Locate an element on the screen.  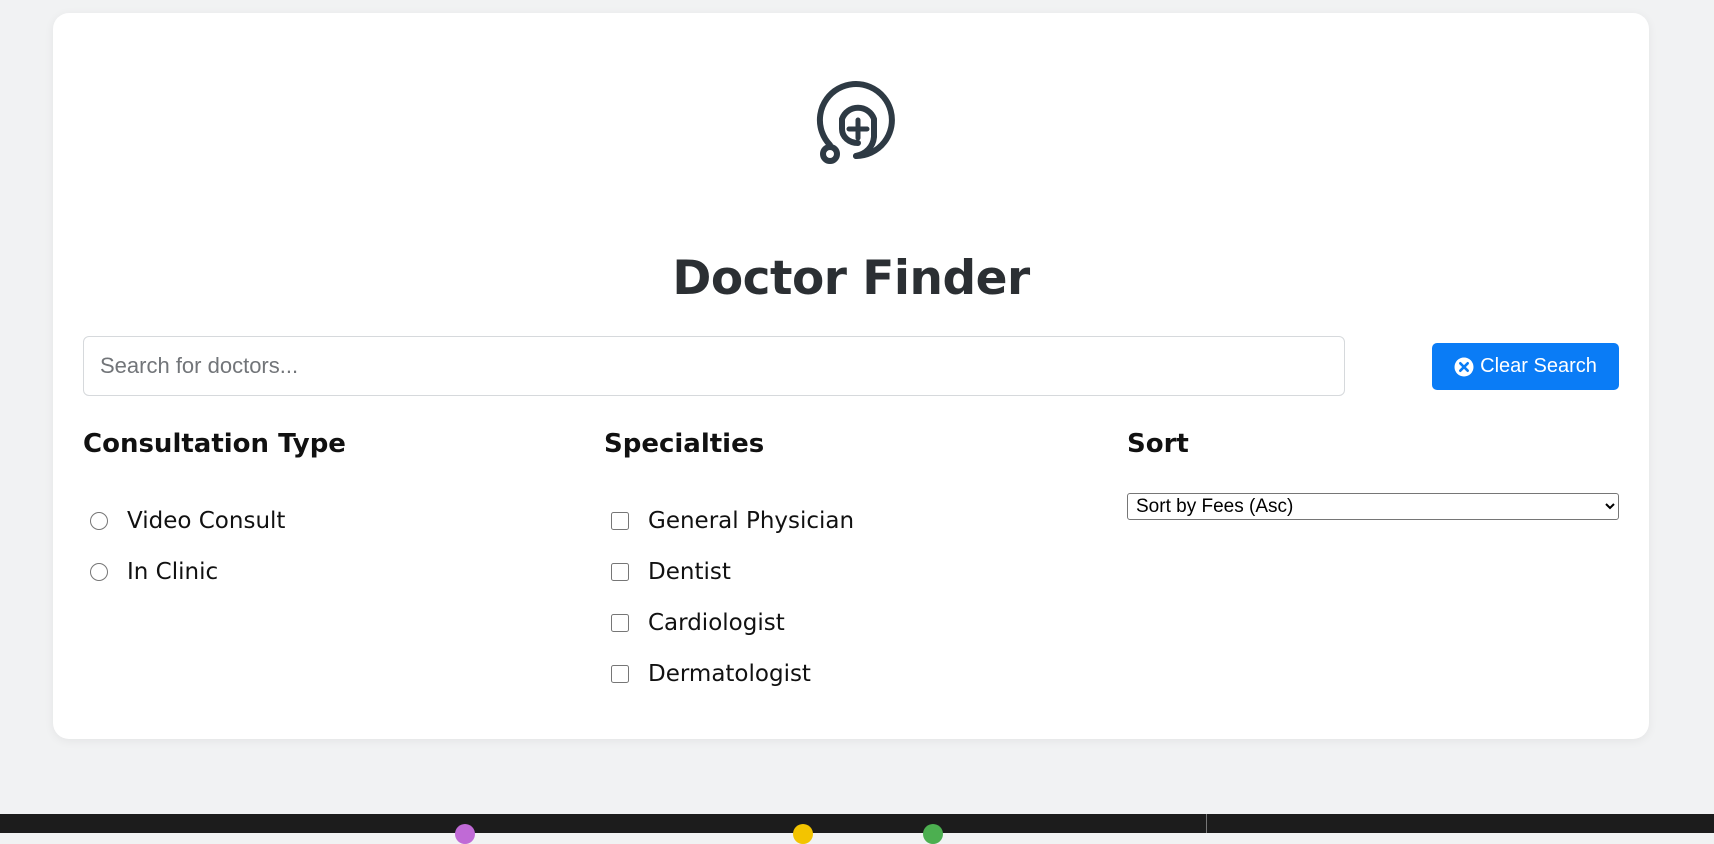
specialties-heading: Specialties is located at coordinates (684, 444).